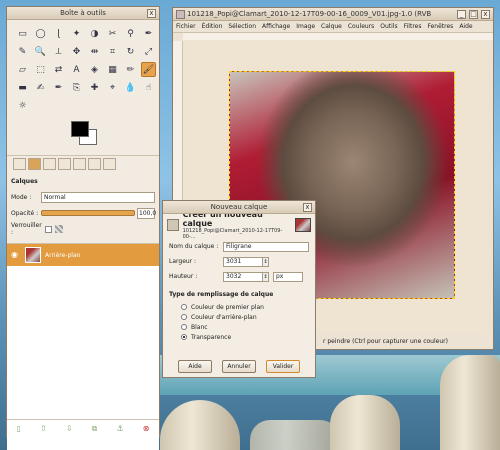 Image resolution: width=500 pixels, height=450 pixels. What do you see at coordinates (34, 163) in the screenshot?
I see `layers-tab` at bounding box center [34, 163].